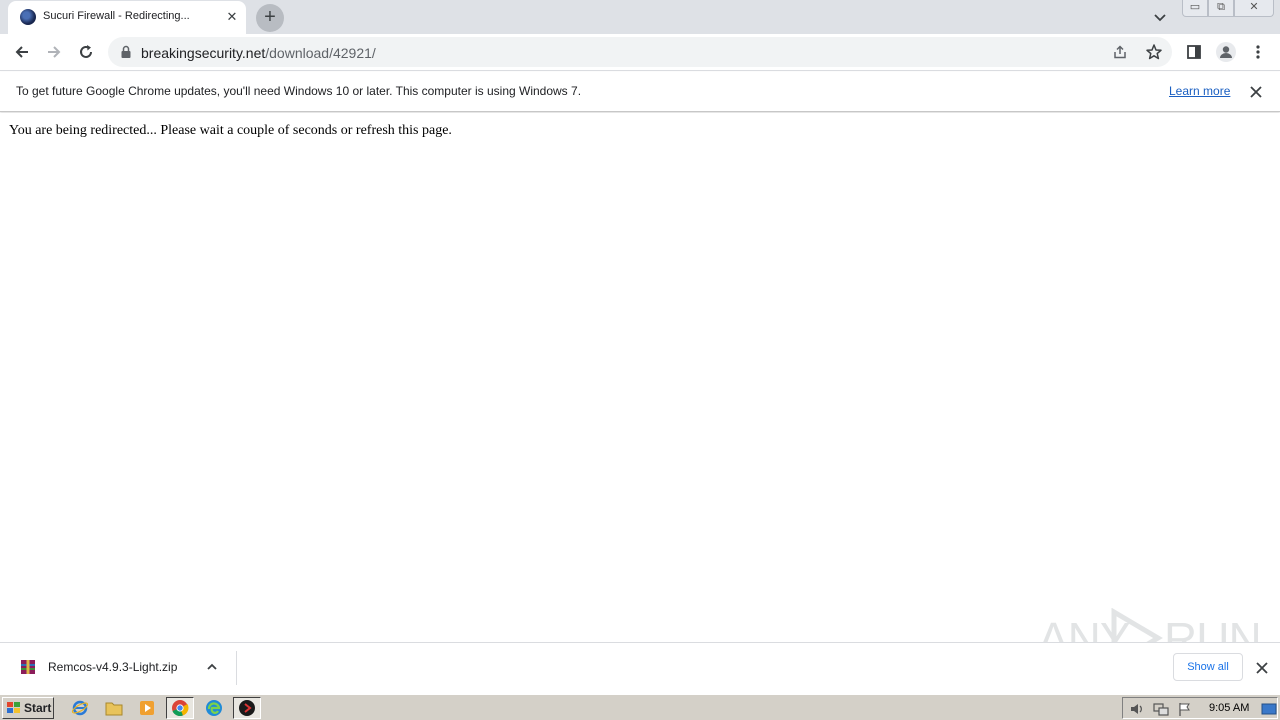 The image size is (1280, 720). I want to click on windows-taskbar: Start 9:05 AM, so click(640, 707).